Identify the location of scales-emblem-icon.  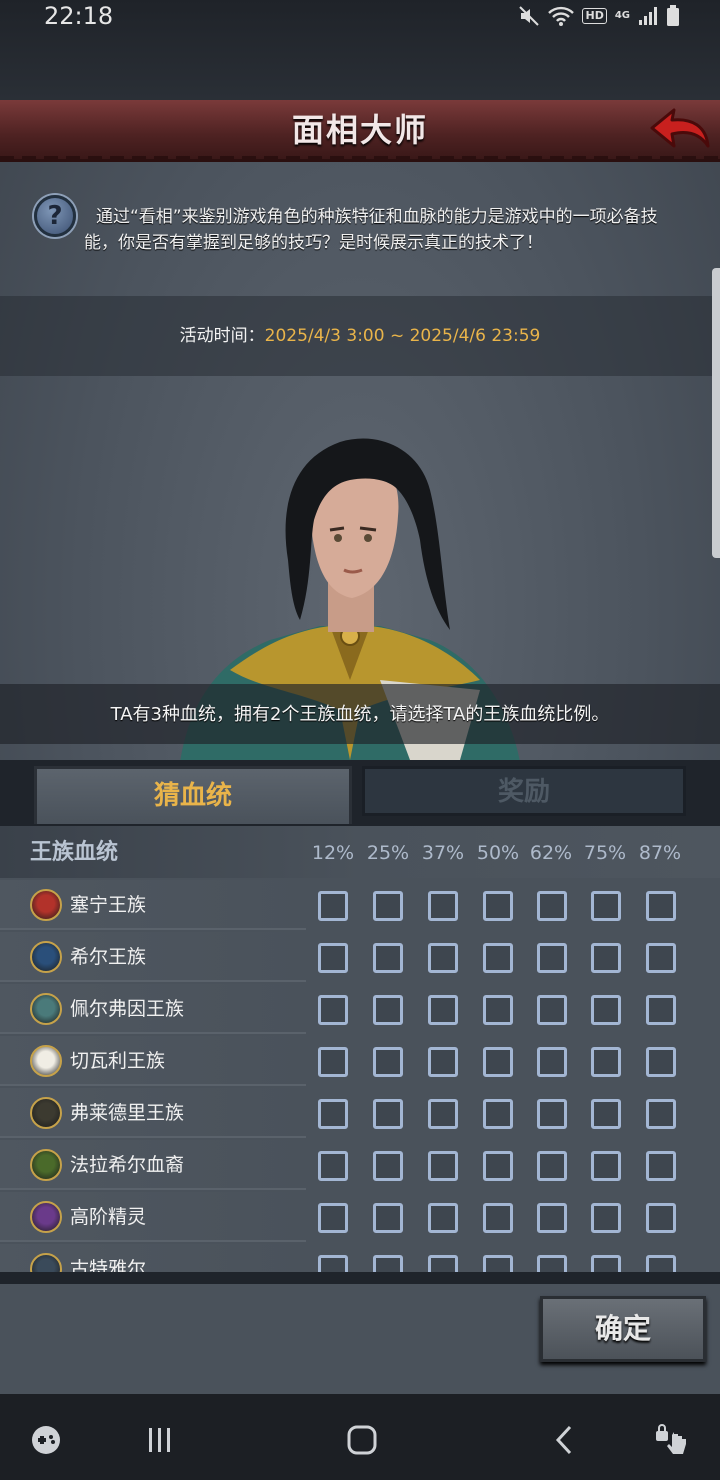
(46, 1061).